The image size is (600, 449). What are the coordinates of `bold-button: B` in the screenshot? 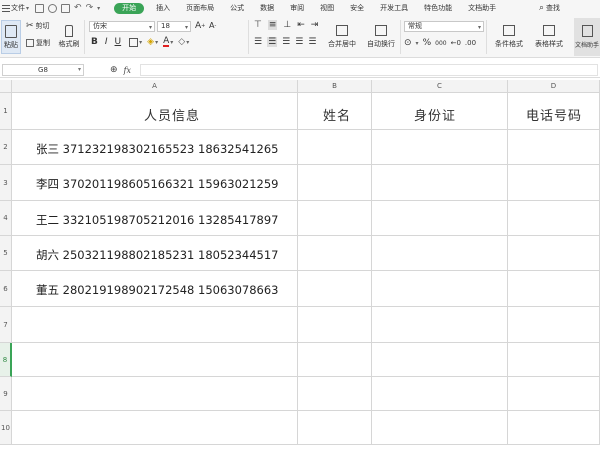 It's located at (94, 42).